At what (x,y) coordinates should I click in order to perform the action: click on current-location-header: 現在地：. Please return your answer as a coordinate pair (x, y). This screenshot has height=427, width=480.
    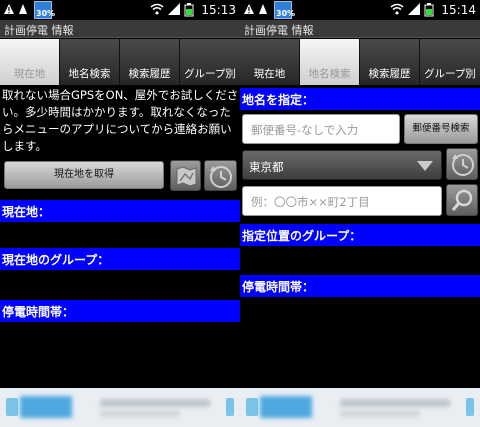
    Looking at the image, I should click on (120, 211).